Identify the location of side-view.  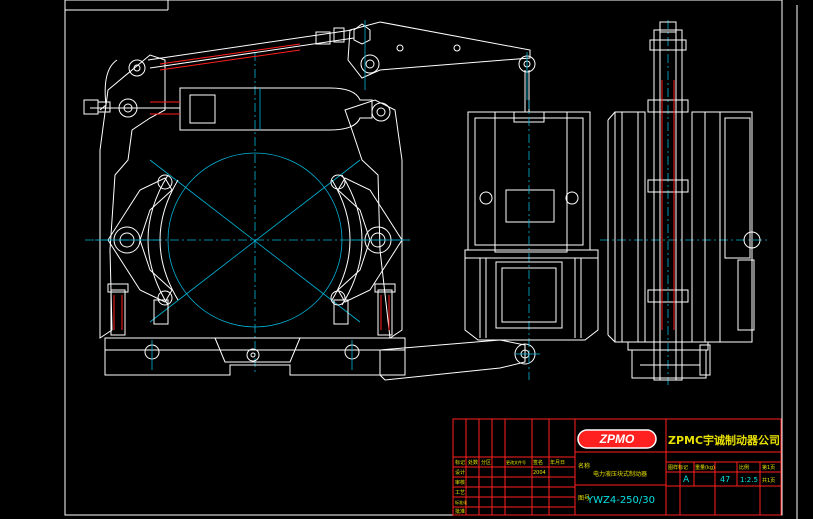
(685, 202).